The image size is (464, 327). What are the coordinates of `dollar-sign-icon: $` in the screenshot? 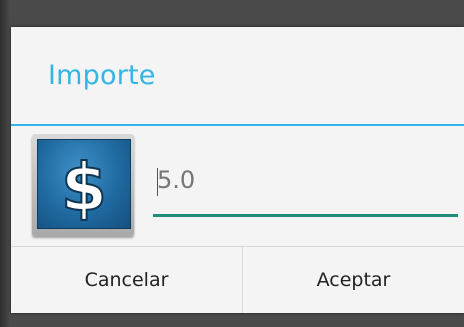 It's located at (83, 185).